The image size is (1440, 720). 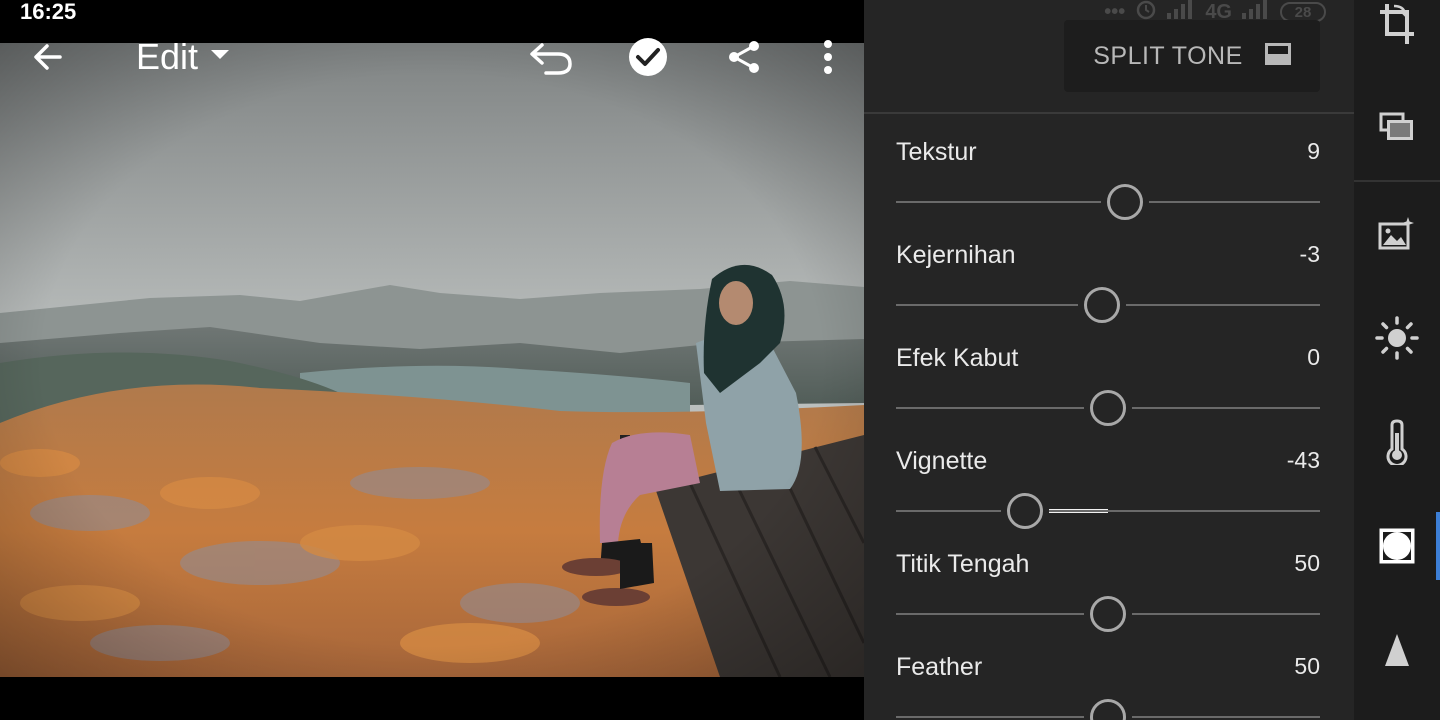 What do you see at coordinates (1397, 338) in the screenshot?
I see `light-icon` at bounding box center [1397, 338].